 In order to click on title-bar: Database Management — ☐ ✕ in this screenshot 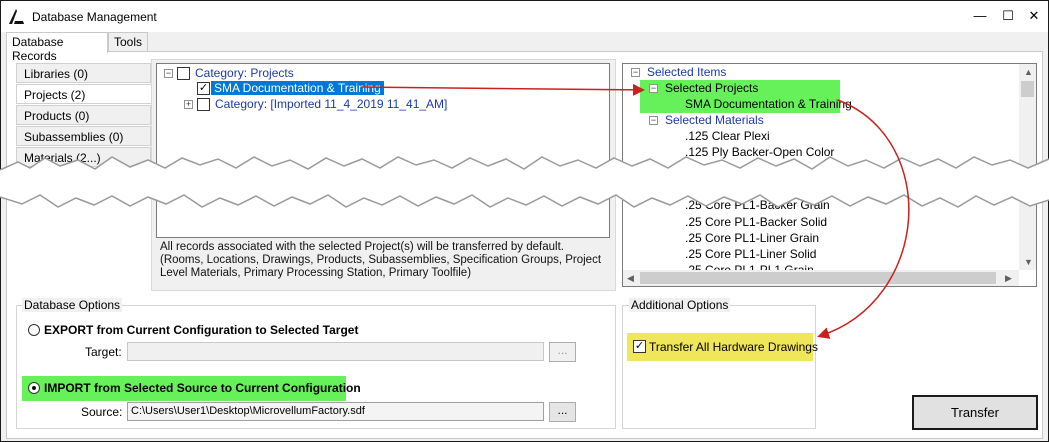, I will do `click(524, 16)`.